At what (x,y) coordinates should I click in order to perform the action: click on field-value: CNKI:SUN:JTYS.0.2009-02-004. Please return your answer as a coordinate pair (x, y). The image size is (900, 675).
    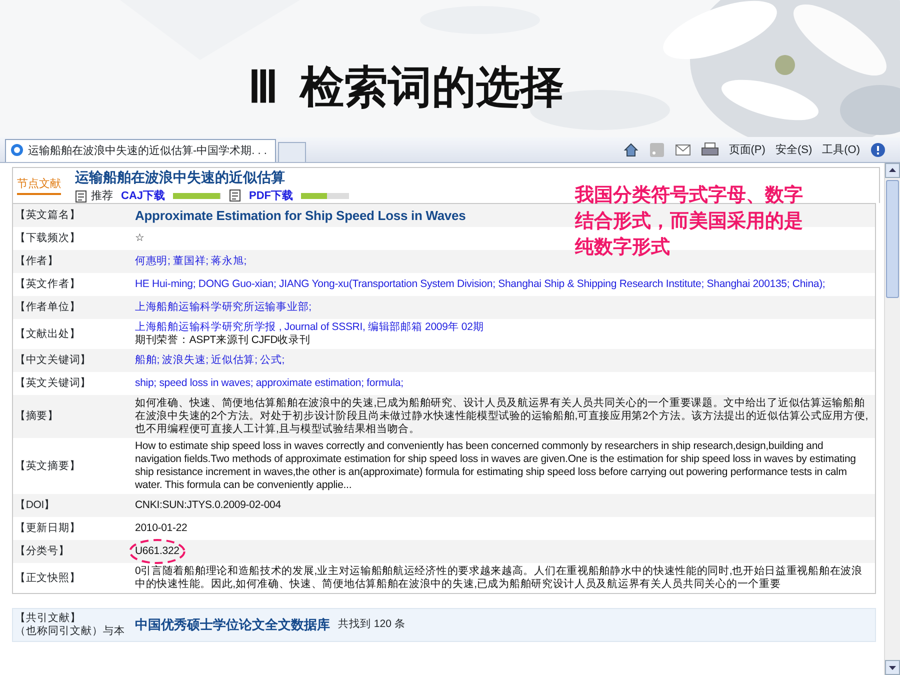
    Looking at the image, I should click on (208, 505).